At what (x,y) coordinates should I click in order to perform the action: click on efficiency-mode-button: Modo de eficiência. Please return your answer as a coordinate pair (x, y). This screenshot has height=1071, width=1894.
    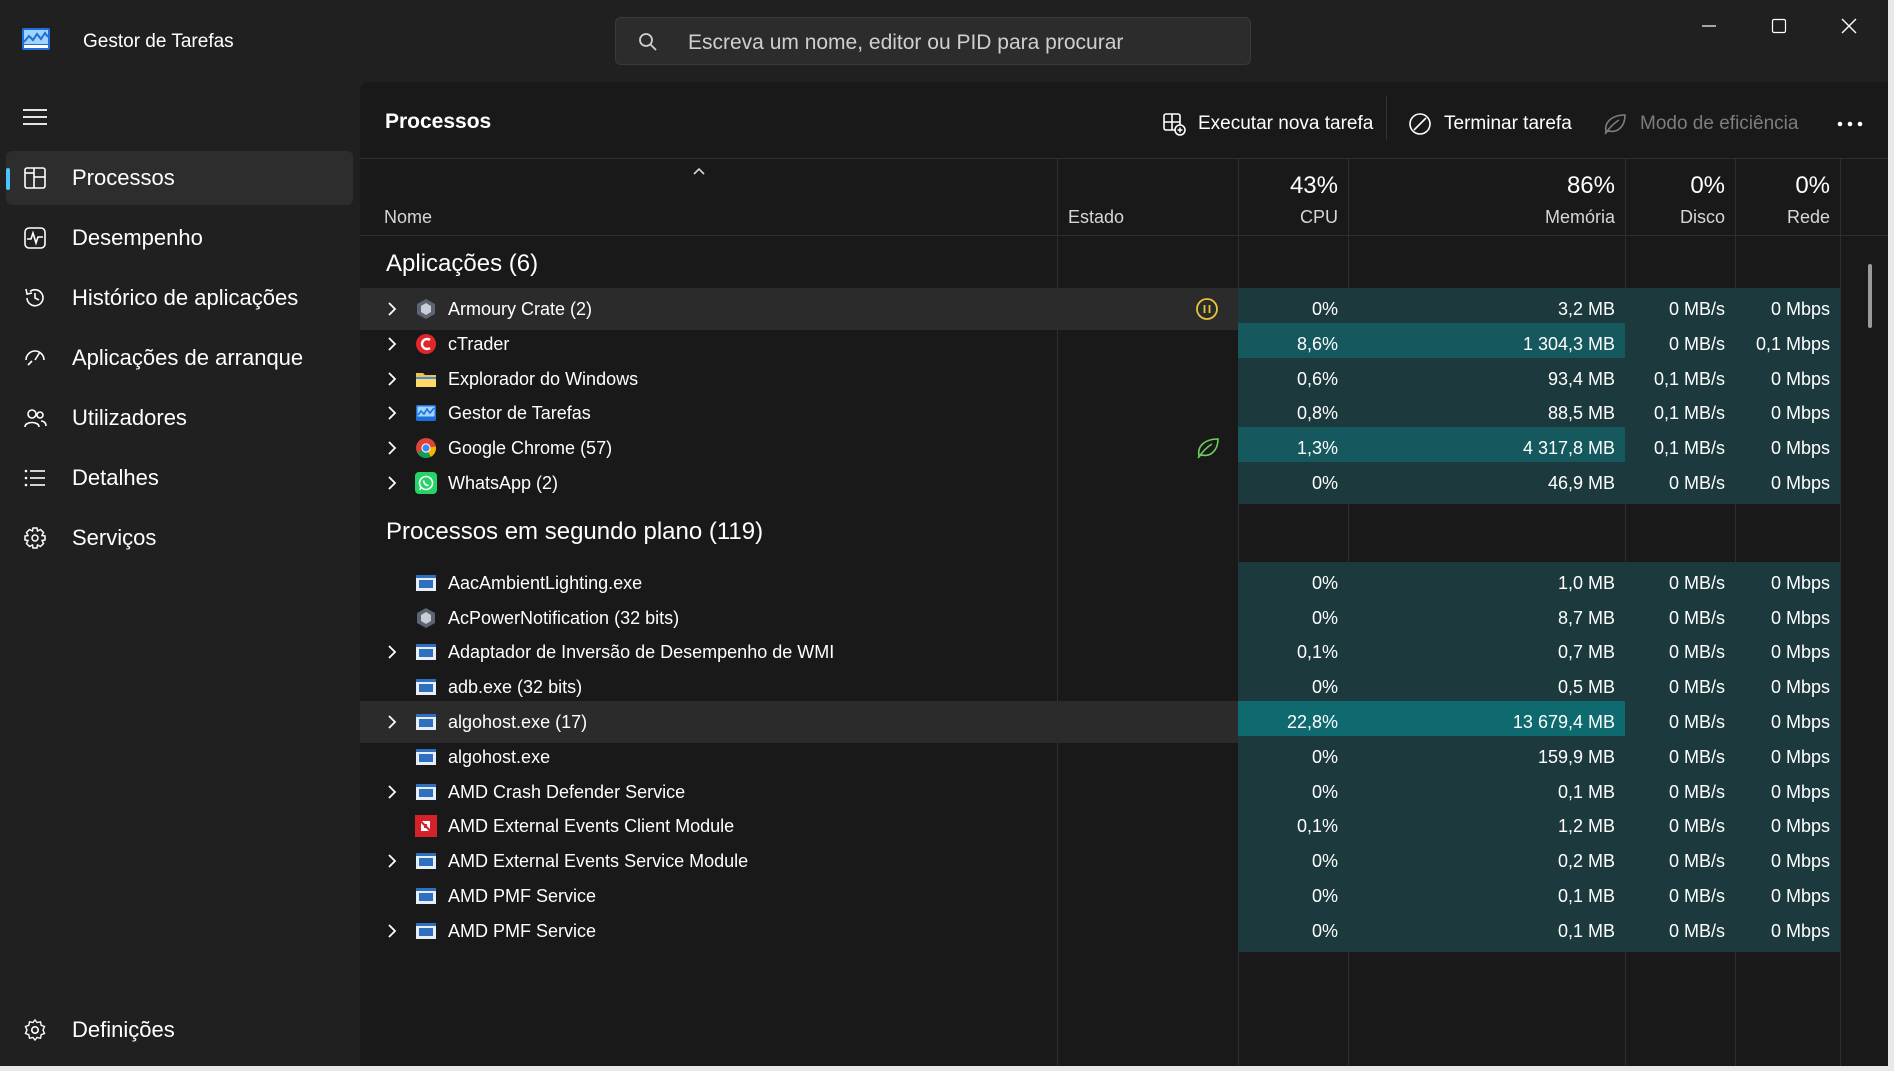
    Looking at the image, I should click on (1700, 124).